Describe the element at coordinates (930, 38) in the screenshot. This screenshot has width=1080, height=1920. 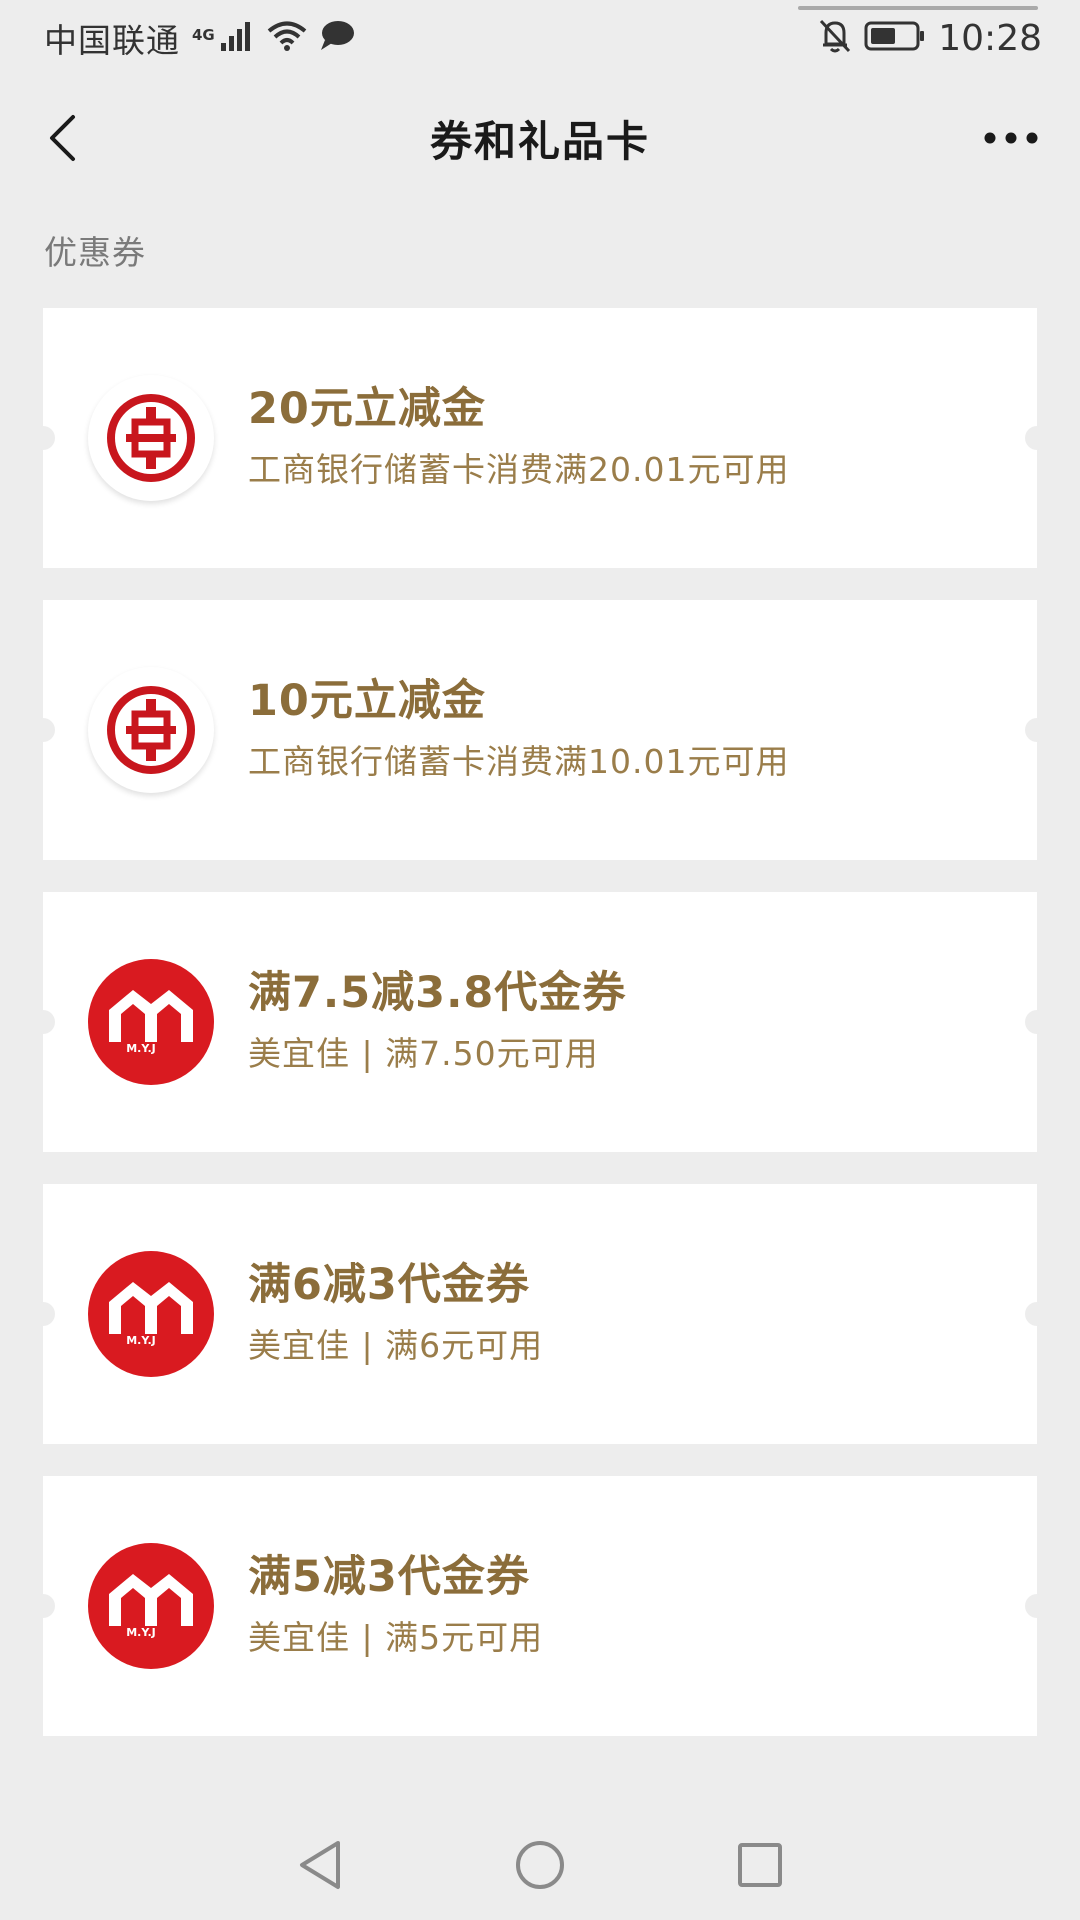
I see `status-bar-right: 10:28` at that location.